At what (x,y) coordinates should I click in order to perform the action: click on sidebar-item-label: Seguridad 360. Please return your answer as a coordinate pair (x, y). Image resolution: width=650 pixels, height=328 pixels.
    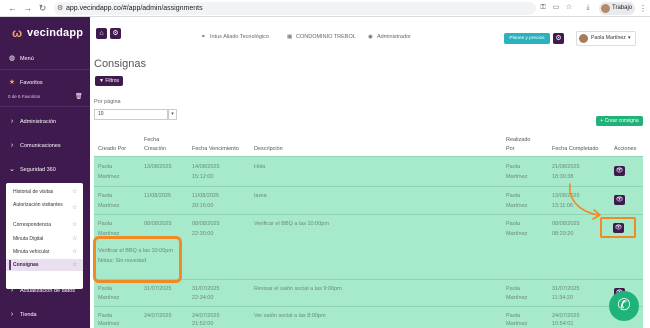
    Looking at the image, I should click on (38, 170).